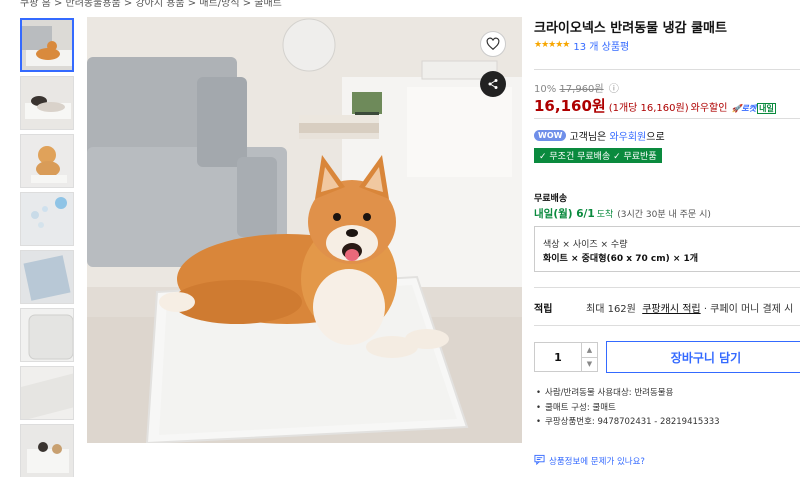 This screenshot has height=477, width=800. What do you see at coordinates (709, 108) in the screenshot?
I see `wow-discount-label: 와우할인` at bounding box center [709, 108].